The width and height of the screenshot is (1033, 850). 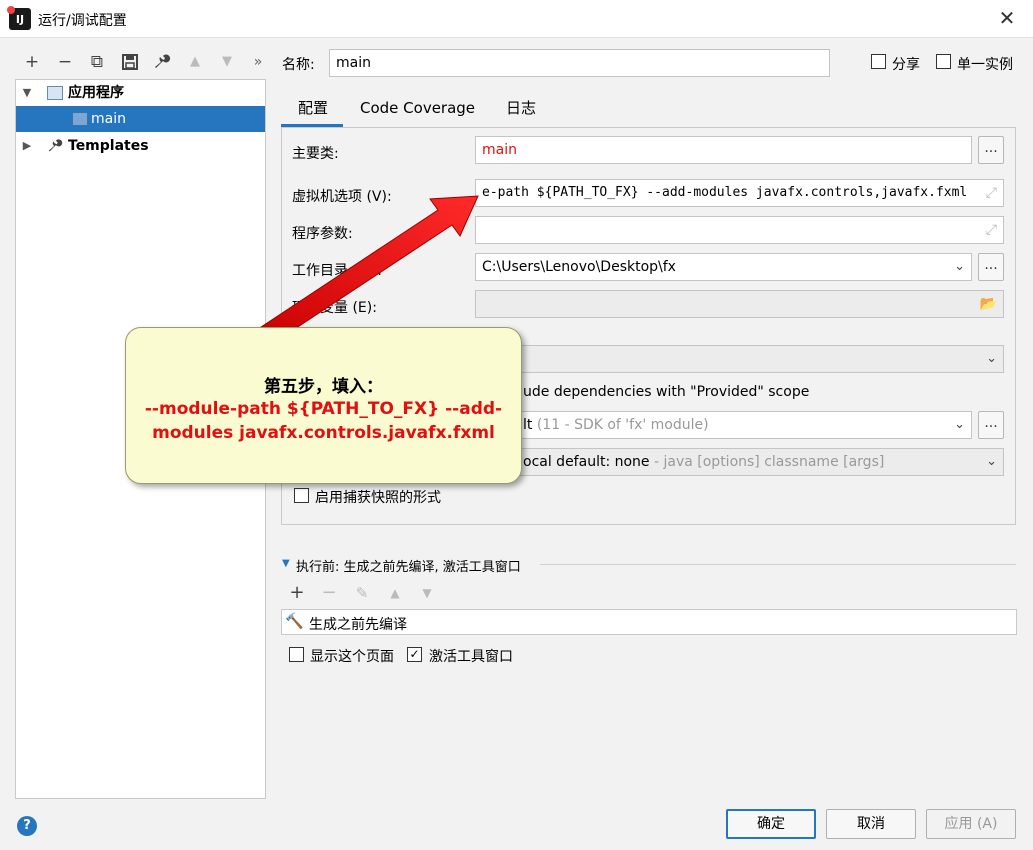 What do you see at coordinates (971, 824) in the screenshot?
I see `apply-button: 应用 (A)` at bounding box center [971, 824].